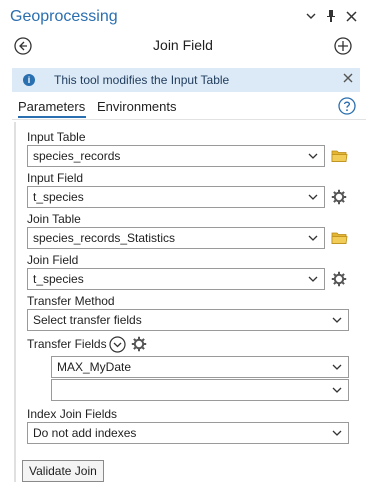  What do you see at coordinates (351, 16) in the screenshot?
I see `close-icon` at bounding box center [351, 16].